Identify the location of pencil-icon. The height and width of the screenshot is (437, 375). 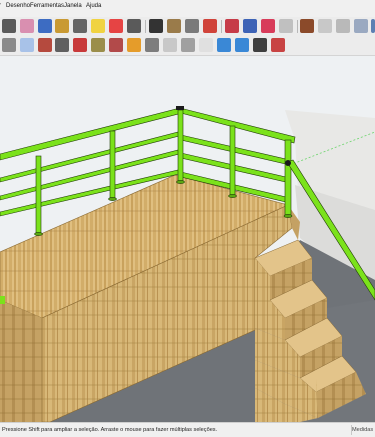
(9, 26).